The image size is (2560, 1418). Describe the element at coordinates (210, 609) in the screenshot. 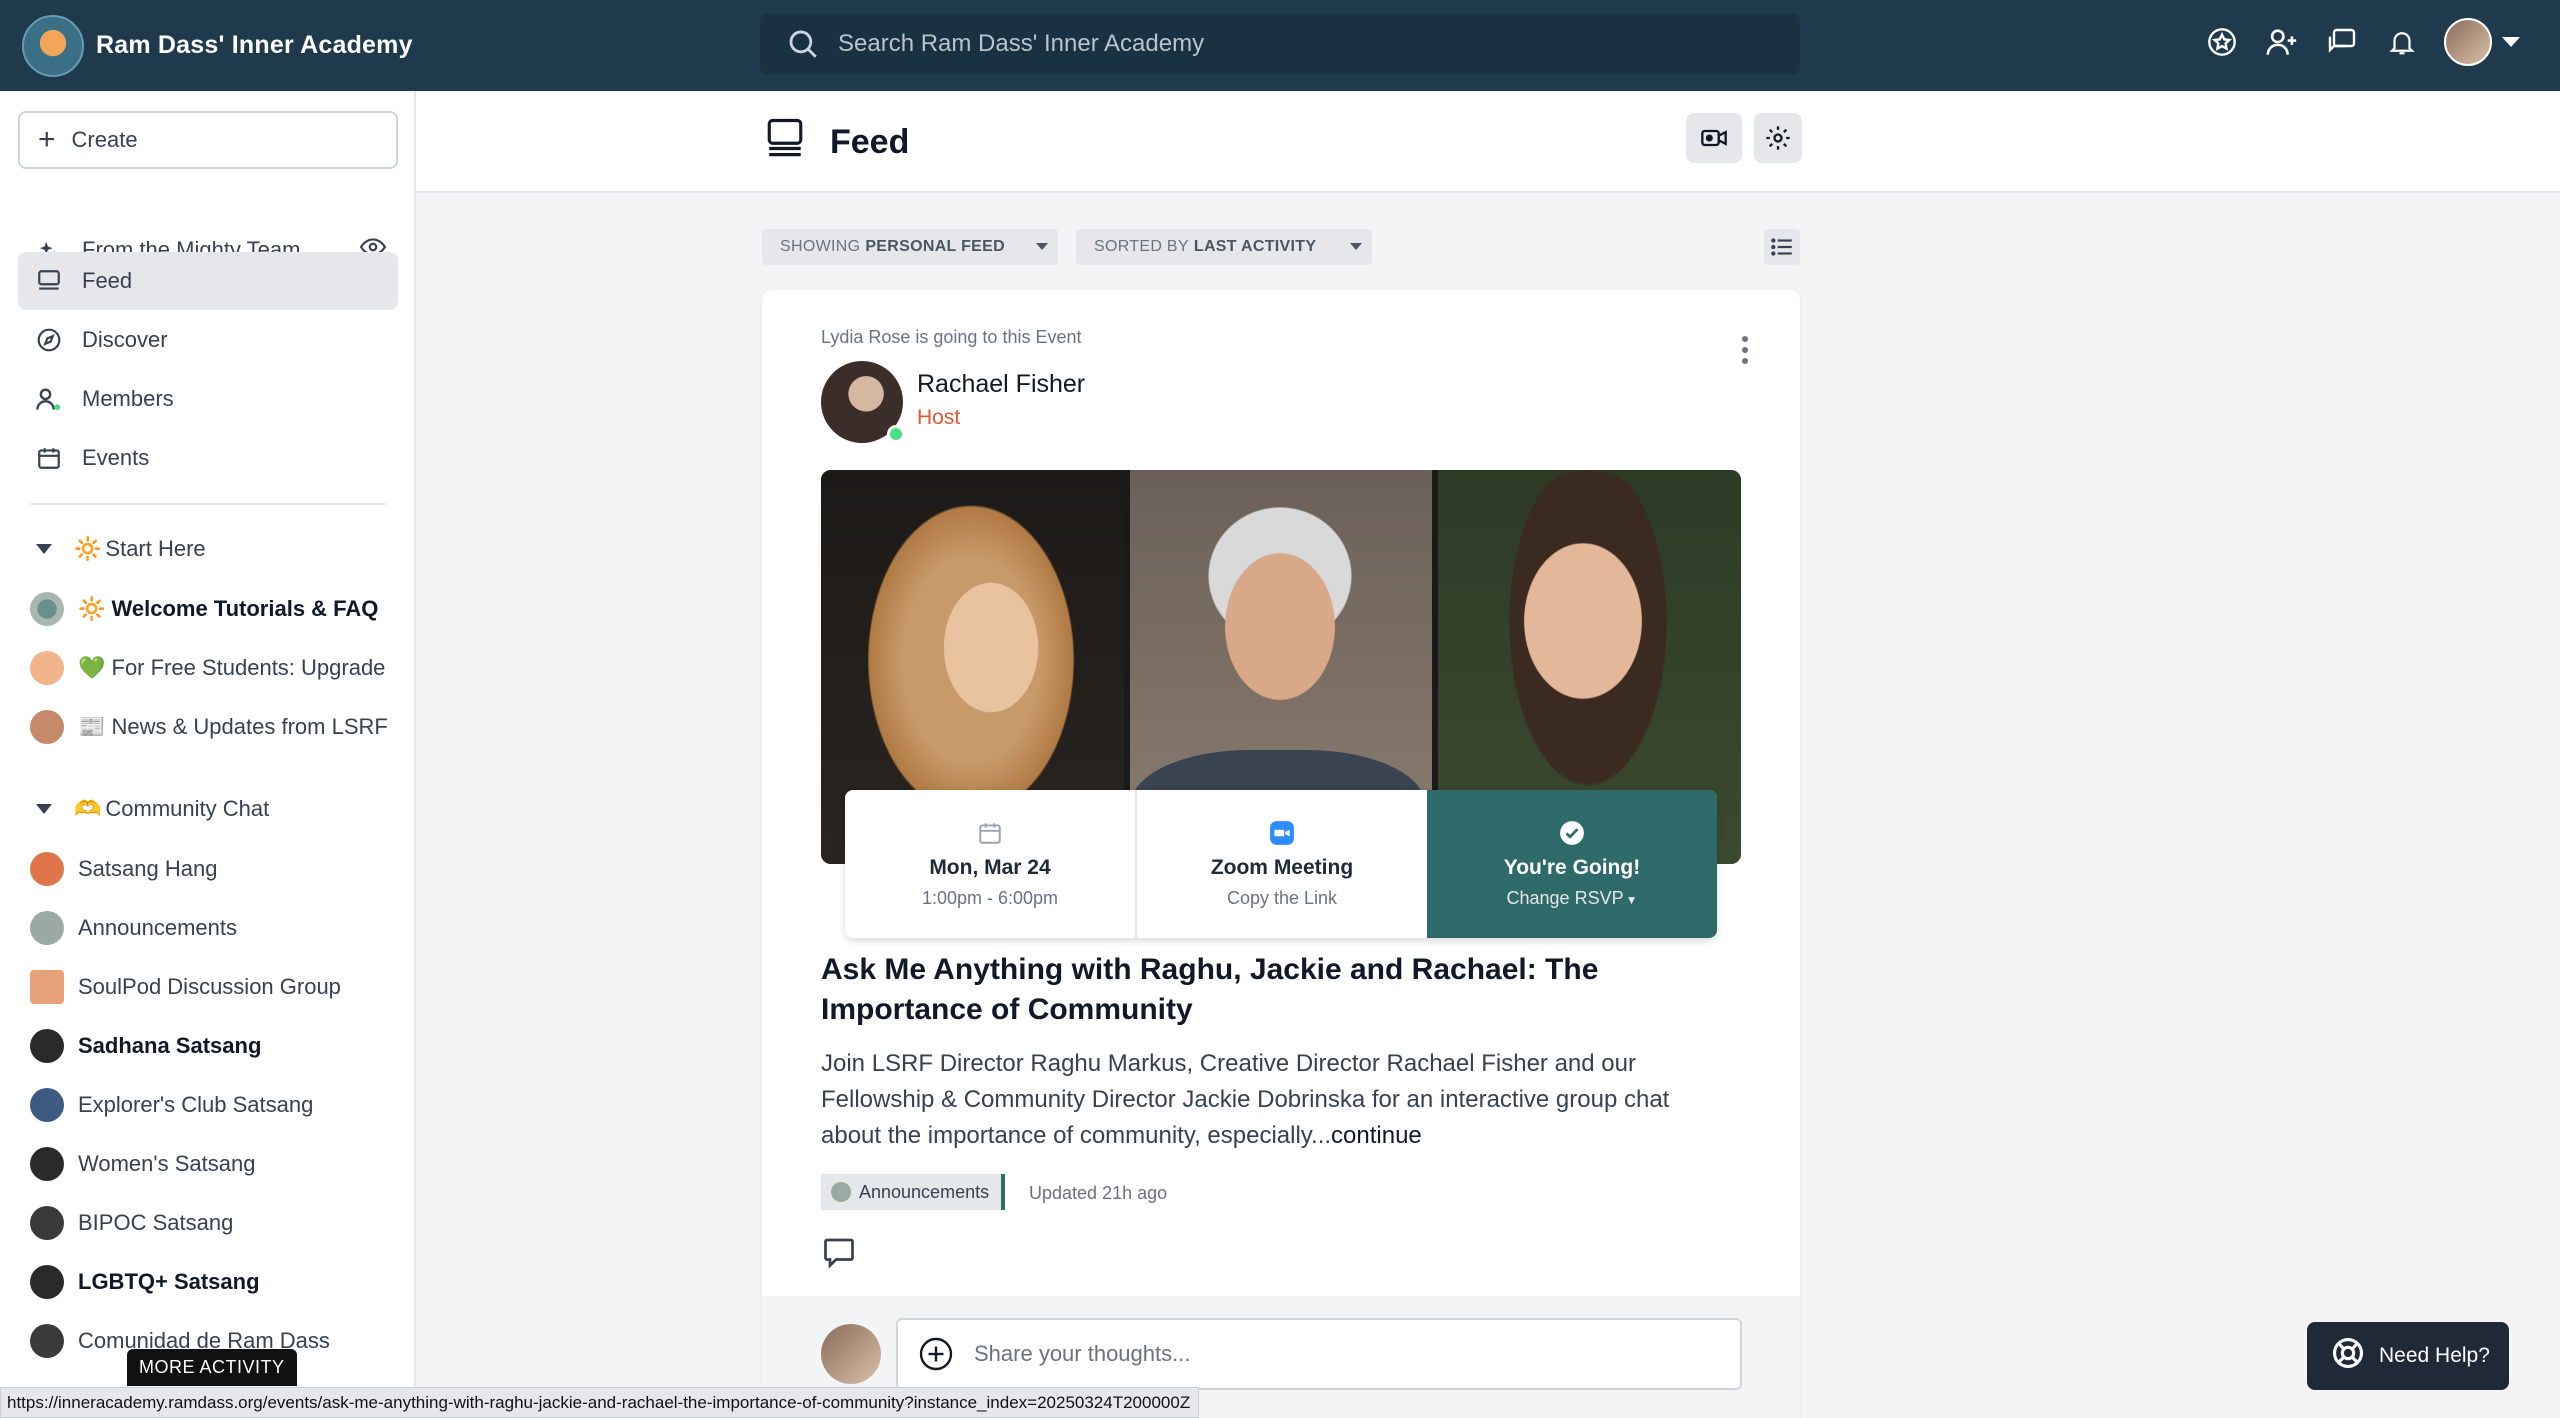

I see `sidebar-space: 🔆 Welcome Tutorials & FAQ` at that location.